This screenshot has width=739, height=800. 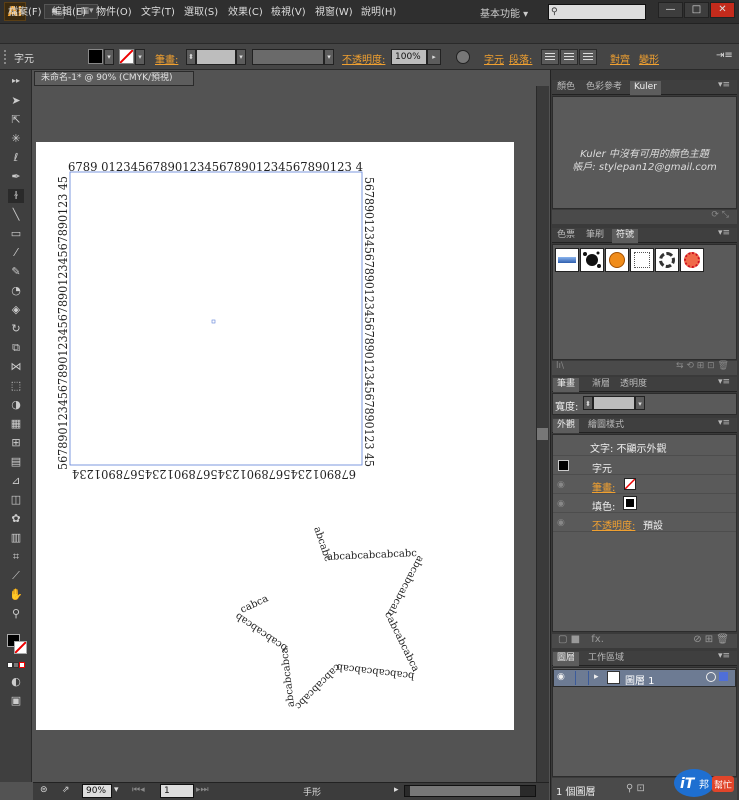 I want to click on next-artboard-icon: ▸⏭, so click(x=202, y=790).